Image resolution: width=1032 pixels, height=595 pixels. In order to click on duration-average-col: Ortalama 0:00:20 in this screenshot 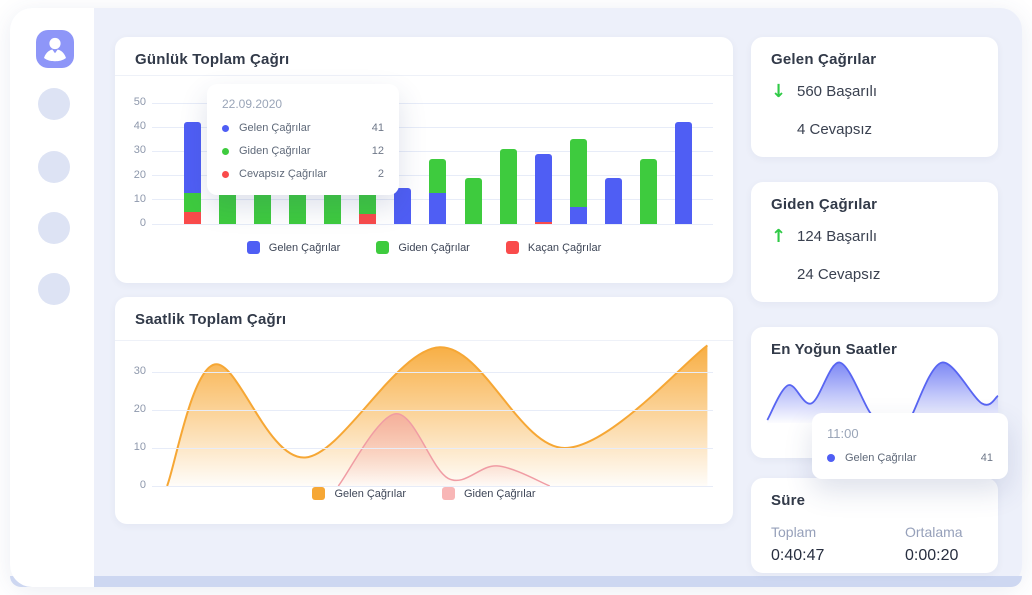, I will do `click(934, 544)`.